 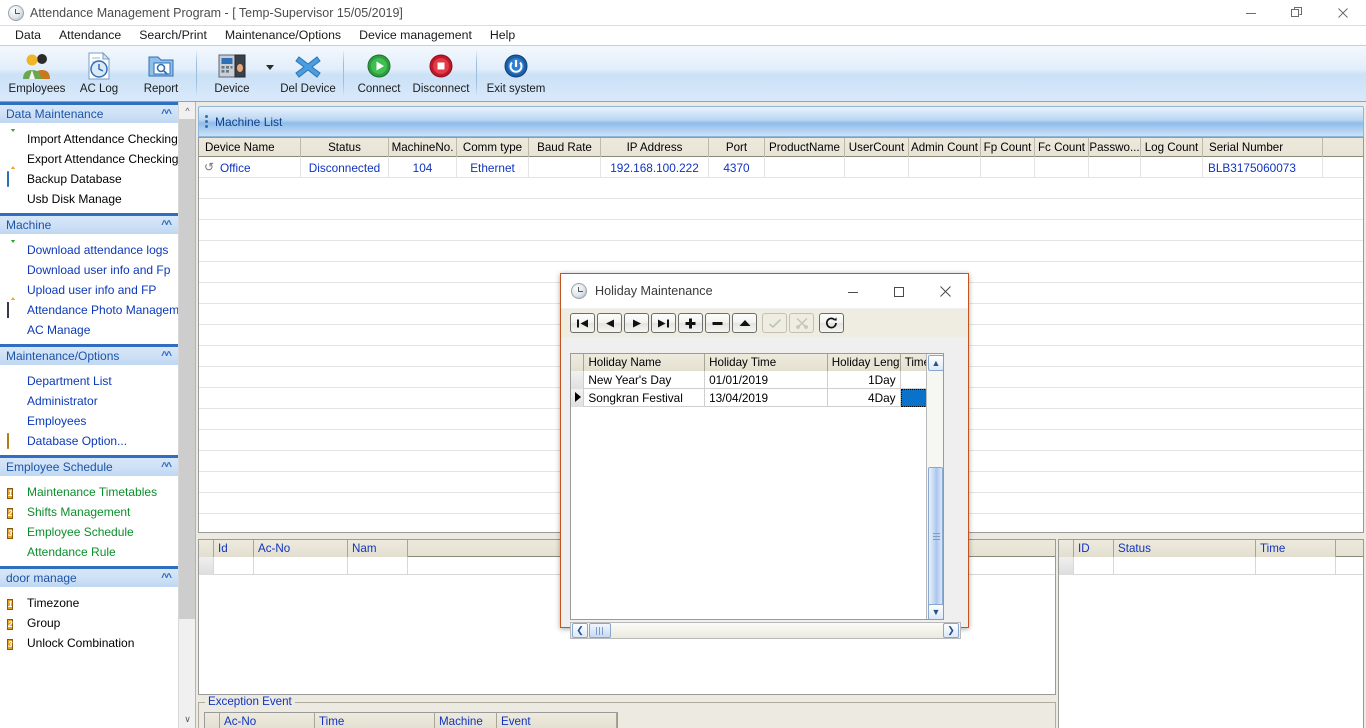 I want to click on cell-ip-address: 192.168.100.222, so click(x=655, y=167).